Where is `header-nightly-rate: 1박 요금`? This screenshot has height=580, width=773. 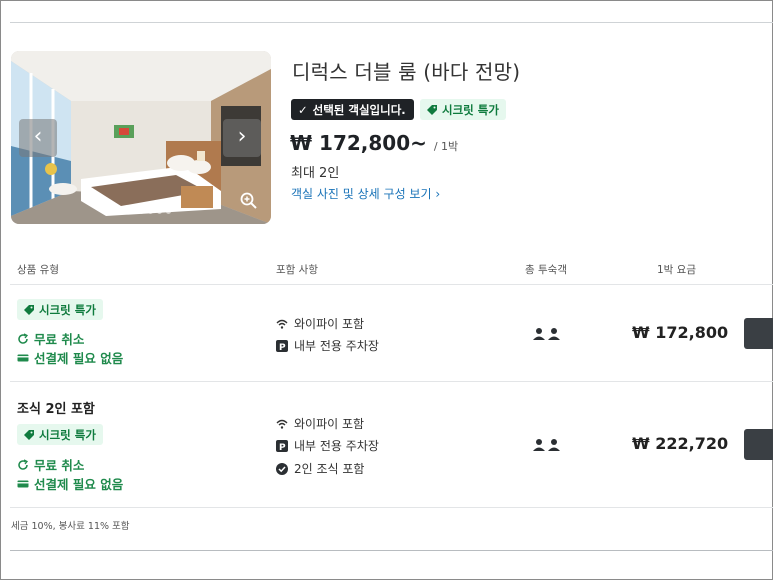 header-nightly-rate: 1박 요금 is located at coordinates (676, 270).